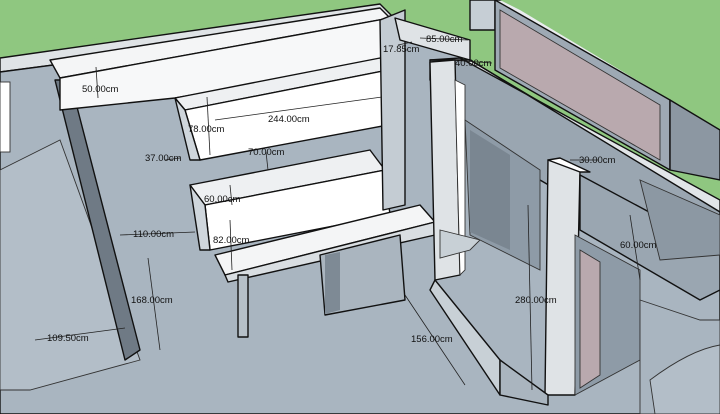 This screenshot has height=414, width=720. What do you see at coordinates (206, 129) in the screenshot?
I see `dimension-label: 78.00cm` at bounding box center [206, 129].